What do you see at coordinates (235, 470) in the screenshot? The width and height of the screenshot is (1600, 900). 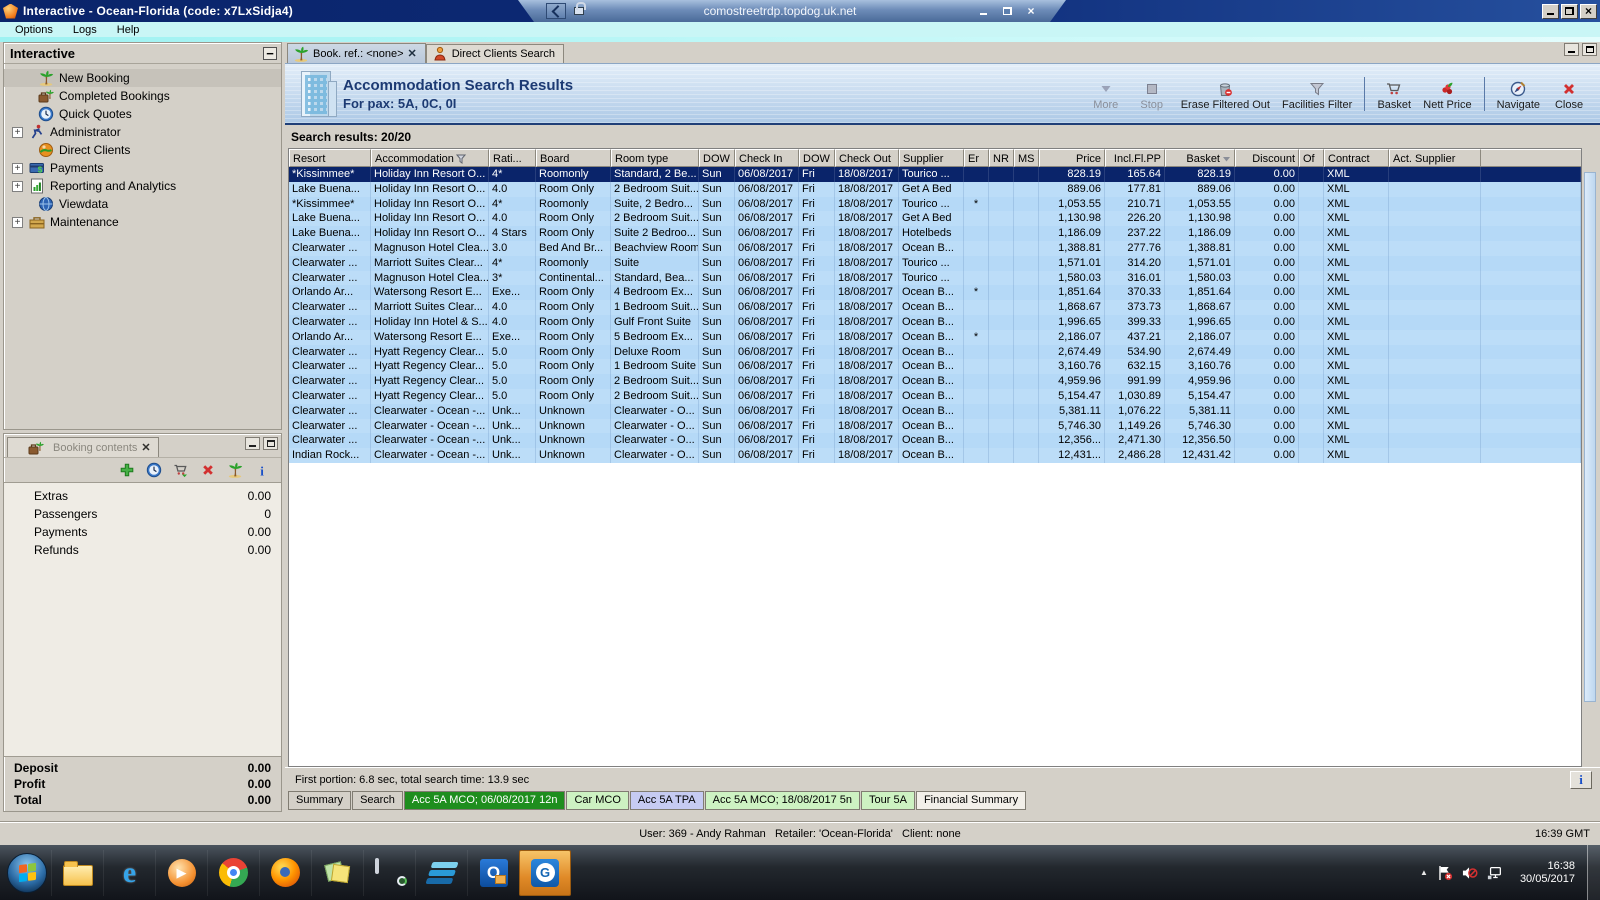 I see `palm-icon` at bounding box center [235, 470].